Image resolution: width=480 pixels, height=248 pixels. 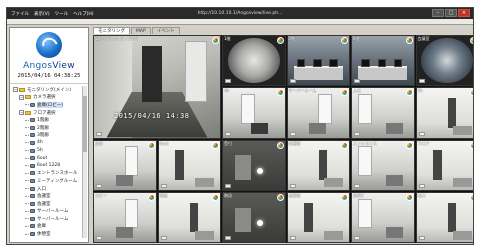 What do you see at coordinates (189, 165) in the screenshot?
I see `camera-tile: 6out` at bounding box center [189, 165].